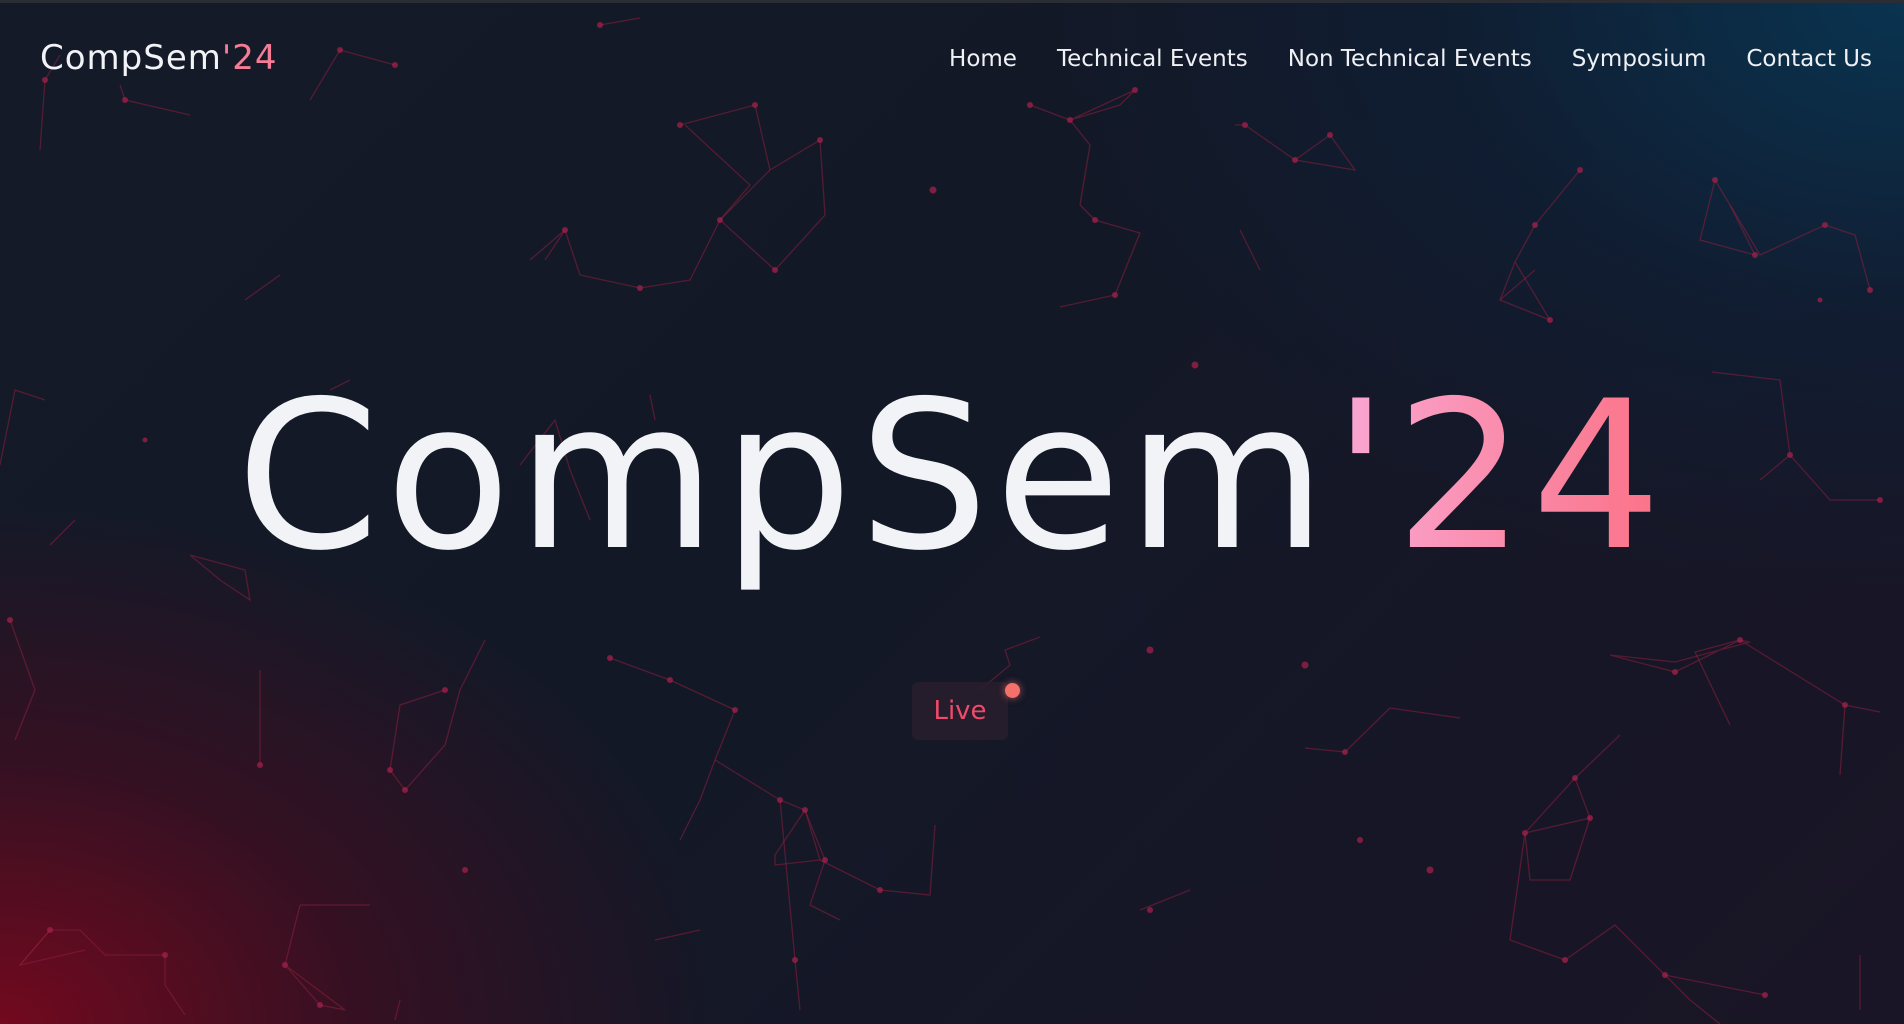  What do you see at coordinates (784, 477) in the screenshot?
I see `hero-title-name: CompSem` at bounding box center [784, 477].